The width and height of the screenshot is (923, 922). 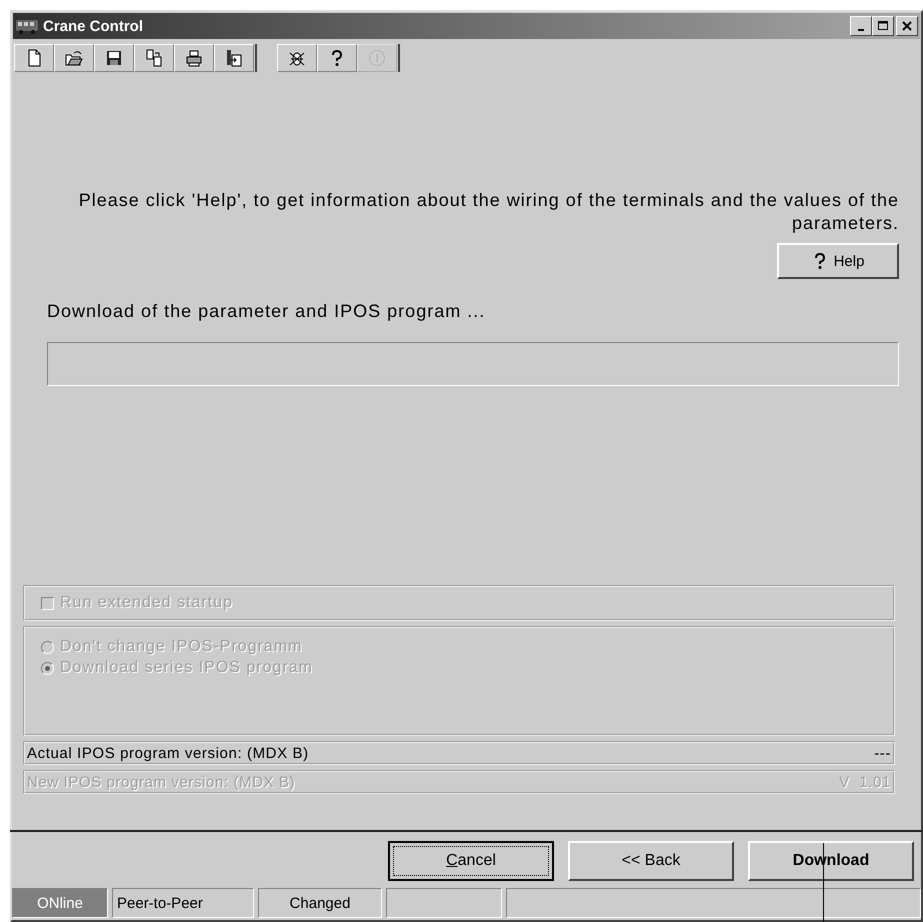 I want to click on printer-icon, so click(x=194, y=58).